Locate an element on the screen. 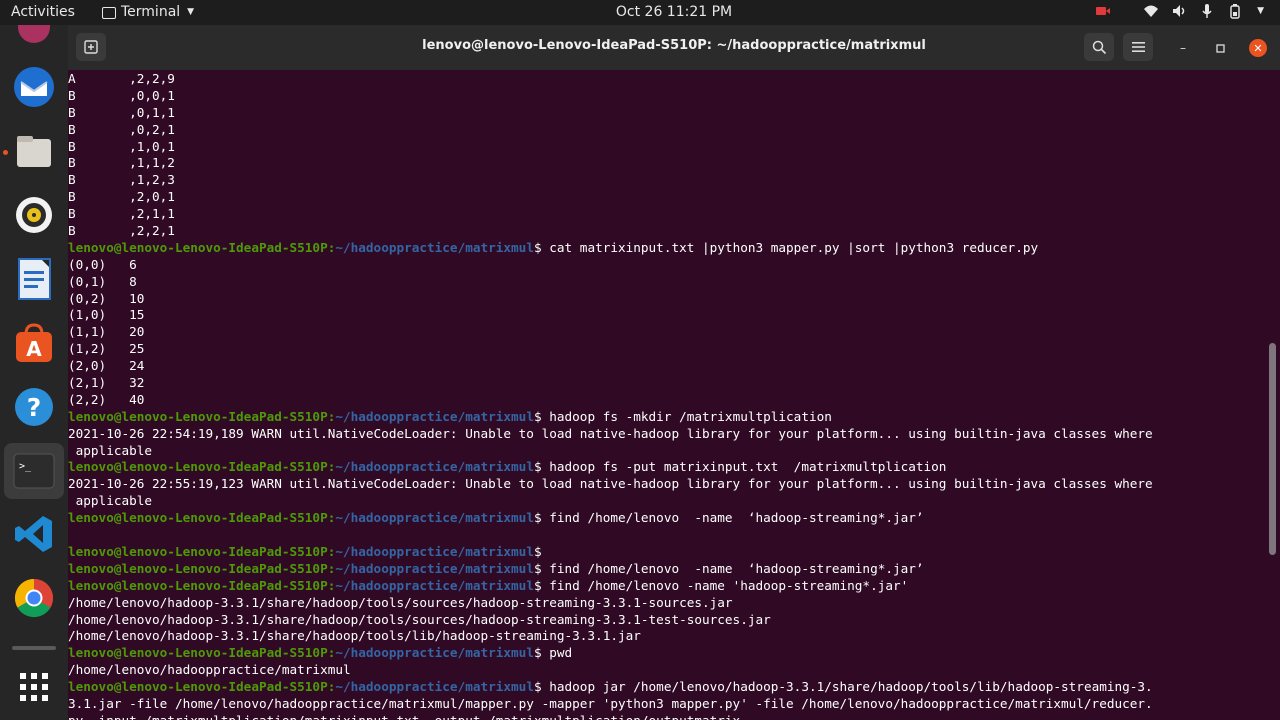 The width and height of the screenshot is (1280, 720). search-button is located at coordinates (1099, 47).